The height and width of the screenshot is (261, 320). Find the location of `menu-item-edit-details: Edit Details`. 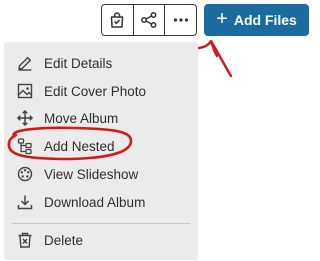

menu-item-edit-details: Edit Details is located at coordinates (101, 63).